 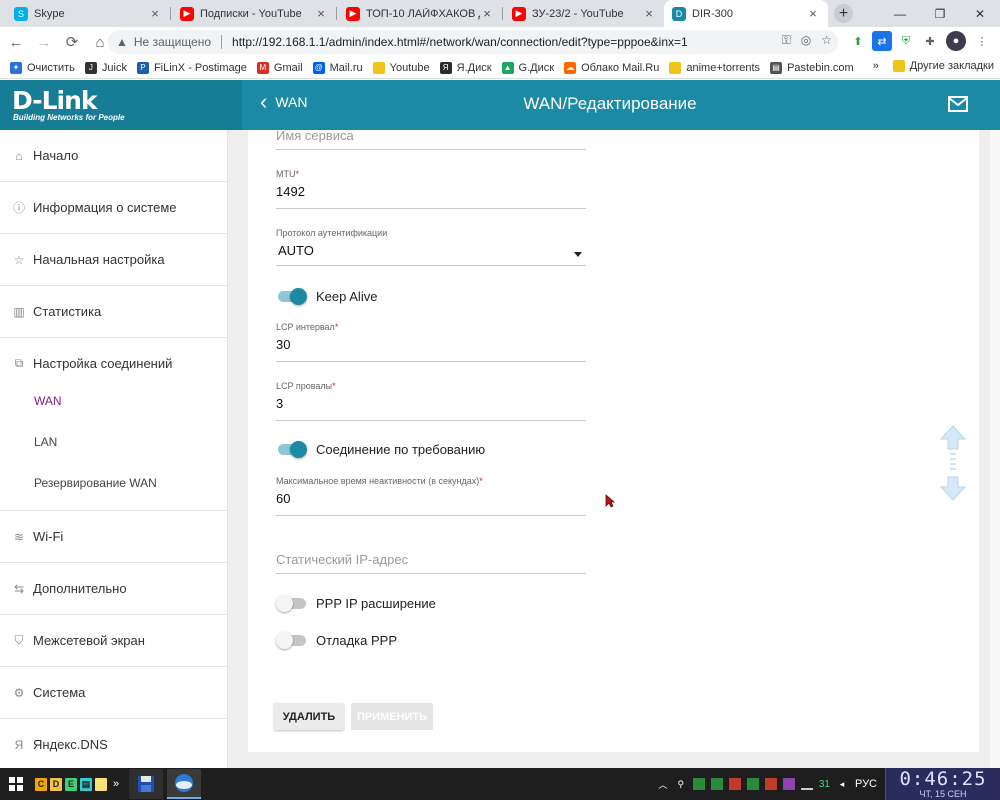 What do you see at coordinates (113, 156) in the screenshot?
I see `sidebar-item-home: ⌂ Начало` at bounding box center [113, 156].